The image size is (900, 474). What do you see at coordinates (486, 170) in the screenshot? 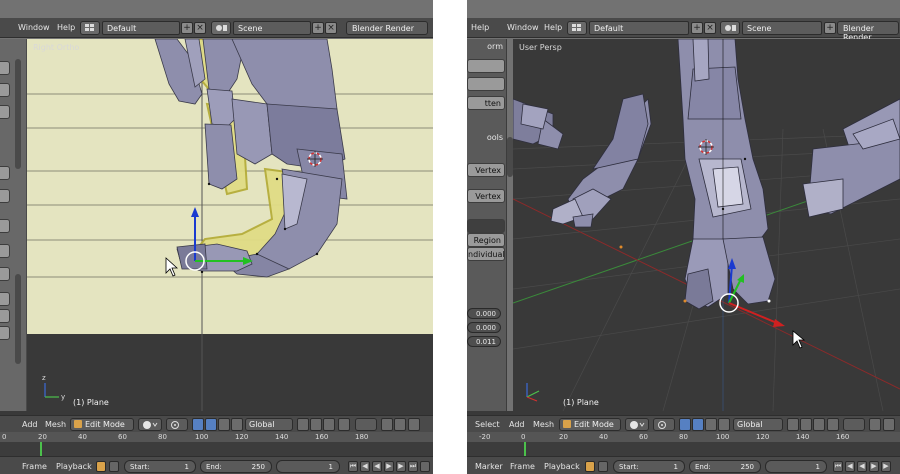
I see `tool-button: Vertex` at bounding box center [486, 170].